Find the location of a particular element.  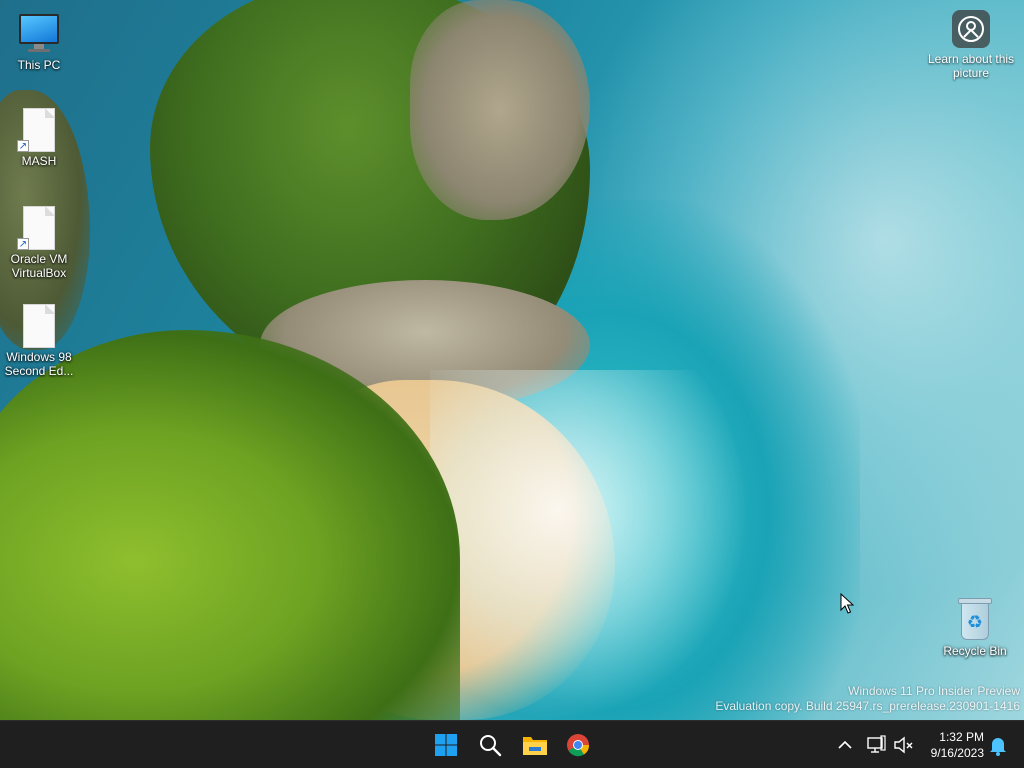

desktop-icon-this-pc: This PC is located at coordinates (39, 42).